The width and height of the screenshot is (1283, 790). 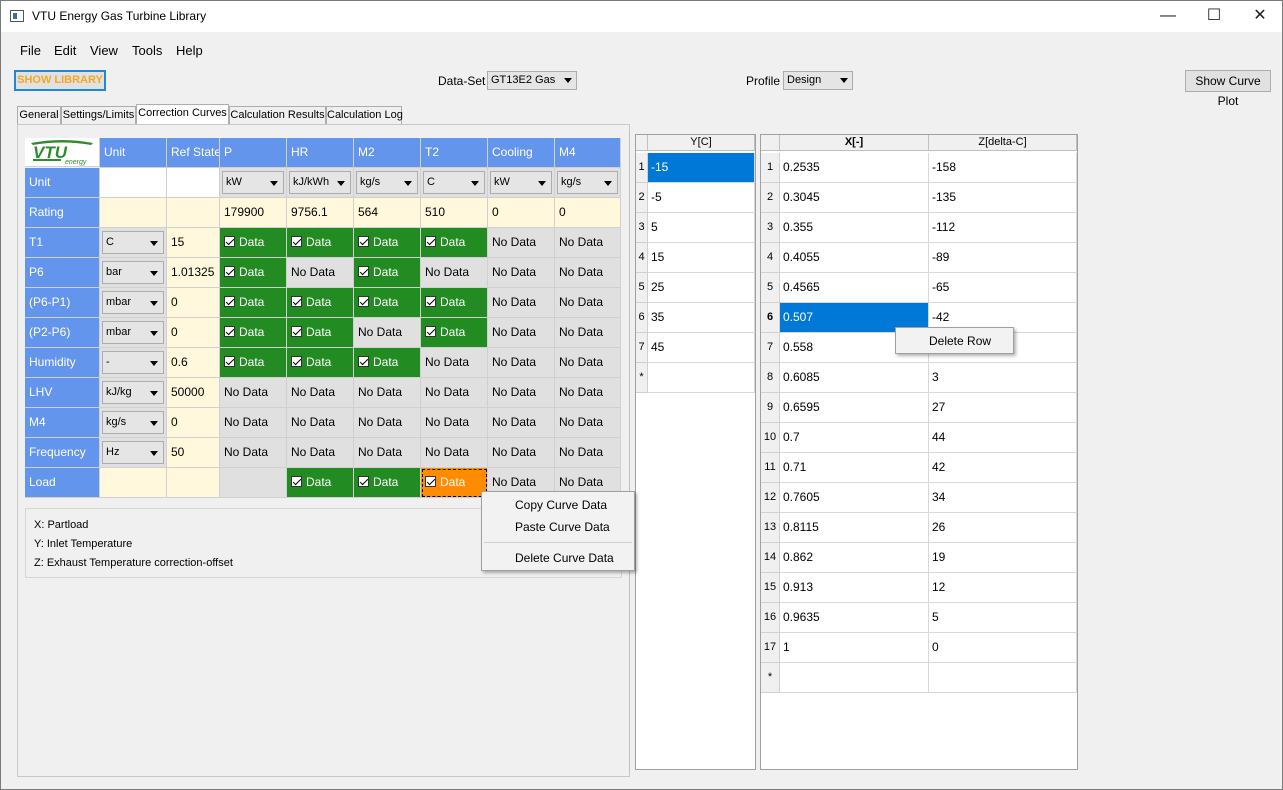 What do you see at coordinates (642, 378) in the screenshot?
I see `new-row-marker: *` at bounding box center [642, 378].